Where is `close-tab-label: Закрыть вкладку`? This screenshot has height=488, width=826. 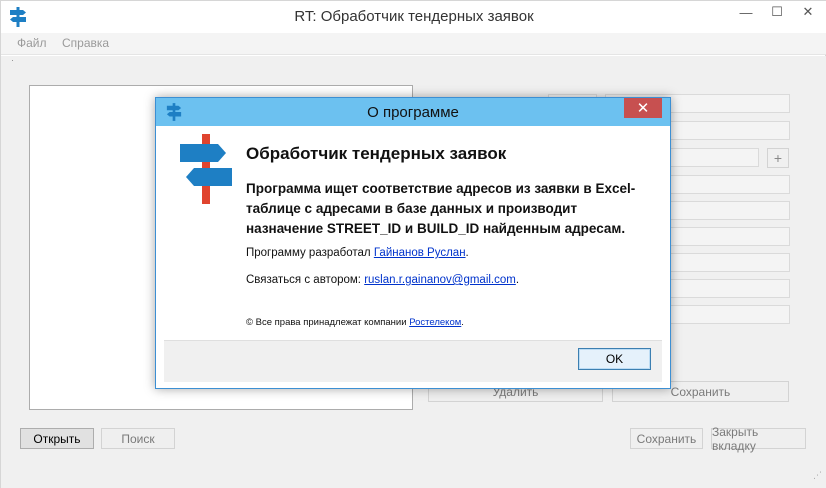 close-tab-label: Закрыть вкладку is located at coordinates (735, 438).